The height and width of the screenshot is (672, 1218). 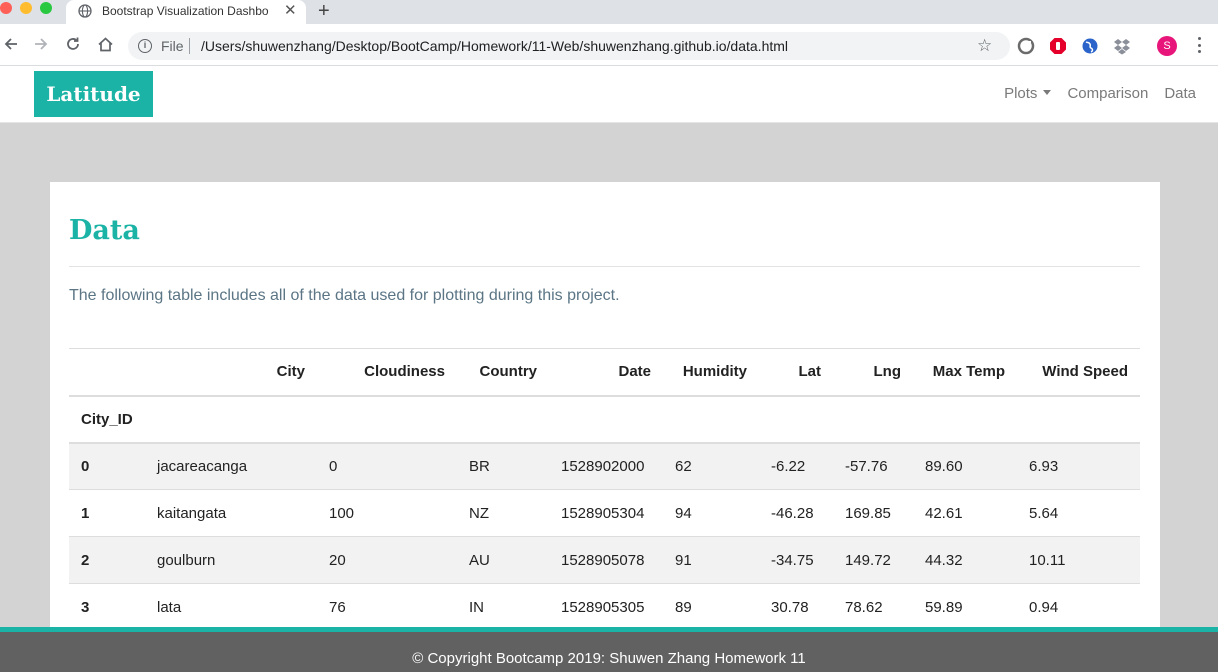 What do you see at coordinates (711, 372) in the screenshot?
I see `column-header: Humidity` at bounding box center [711, 372].